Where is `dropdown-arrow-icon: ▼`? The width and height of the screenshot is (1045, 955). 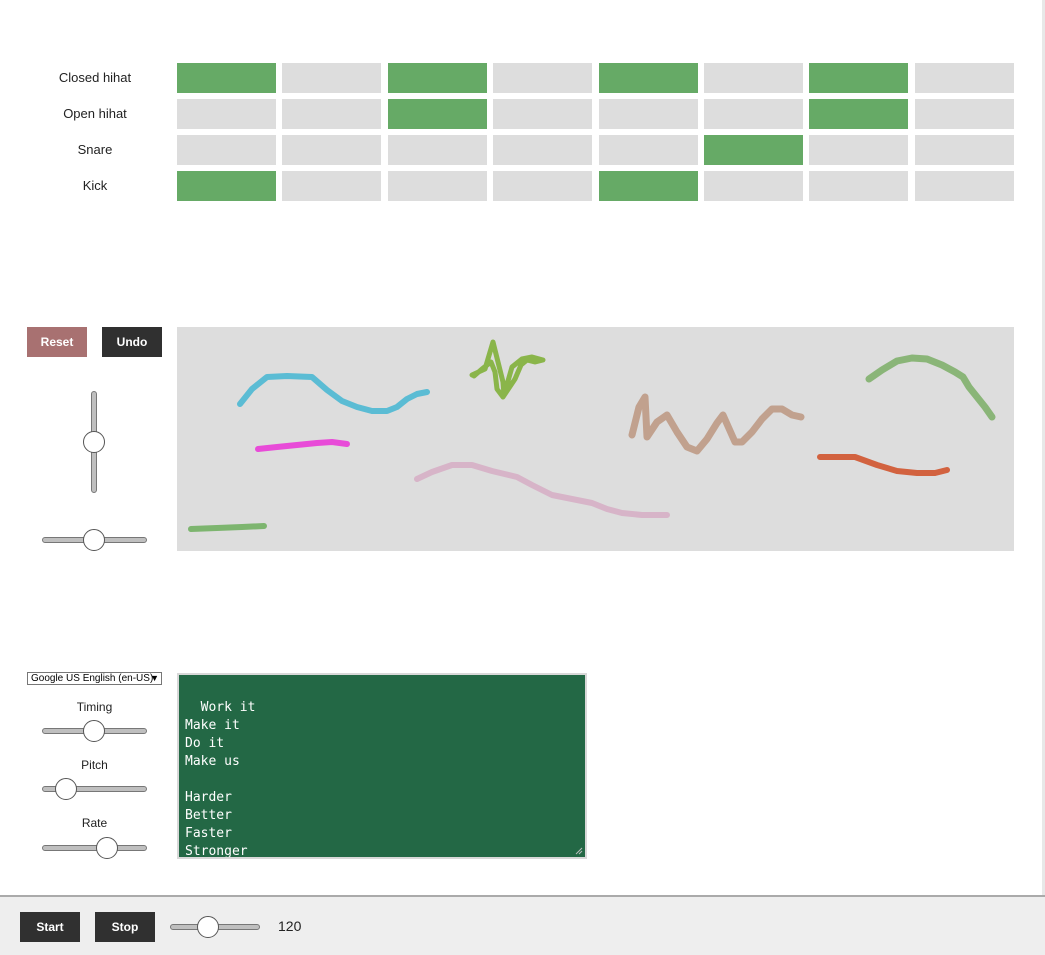 dropdown-arrow-icon: ▼ is located at coordinates (154, 678).